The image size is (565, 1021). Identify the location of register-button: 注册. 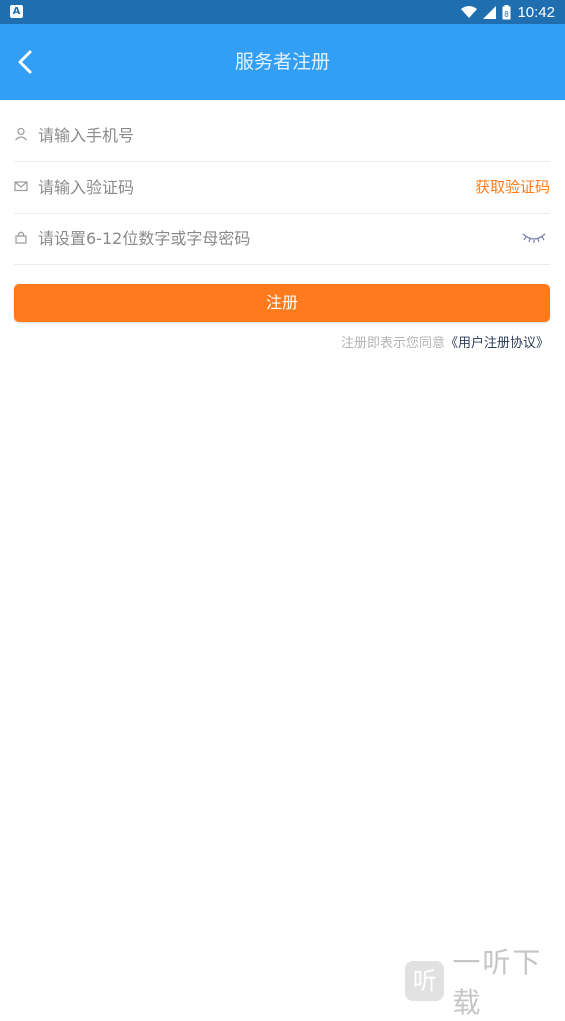
(282, 303).